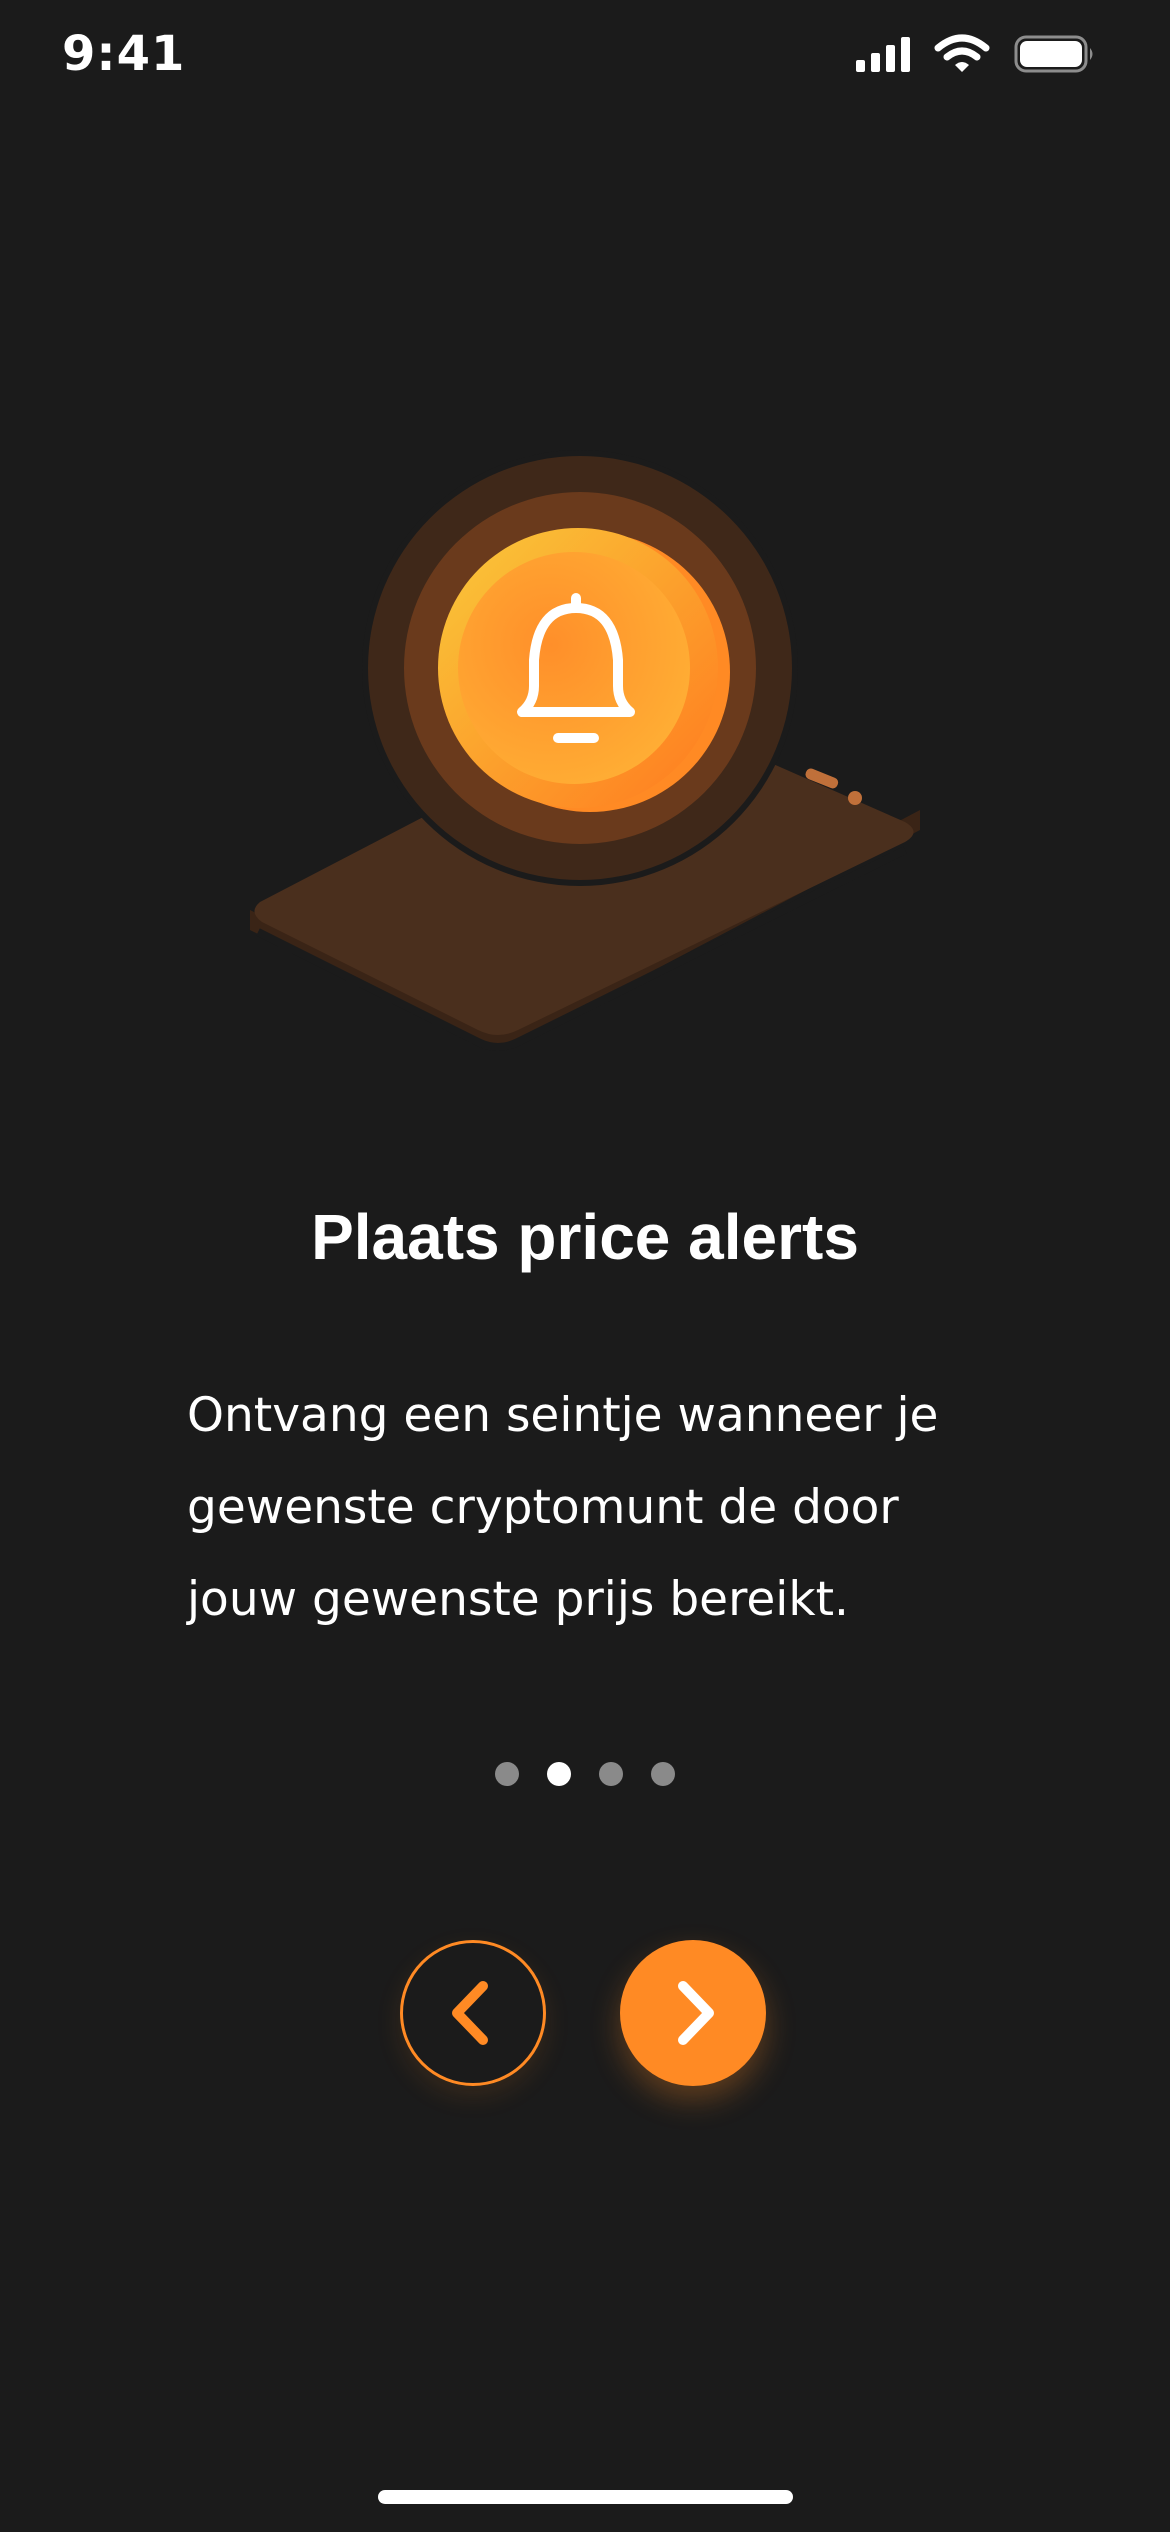 The height and width of the screenshot is (2532, 1170). What do you see at coordinates (585, 55) in the screenshot?
I see `status-bar: 9:41` at bounding box center [585, 55].